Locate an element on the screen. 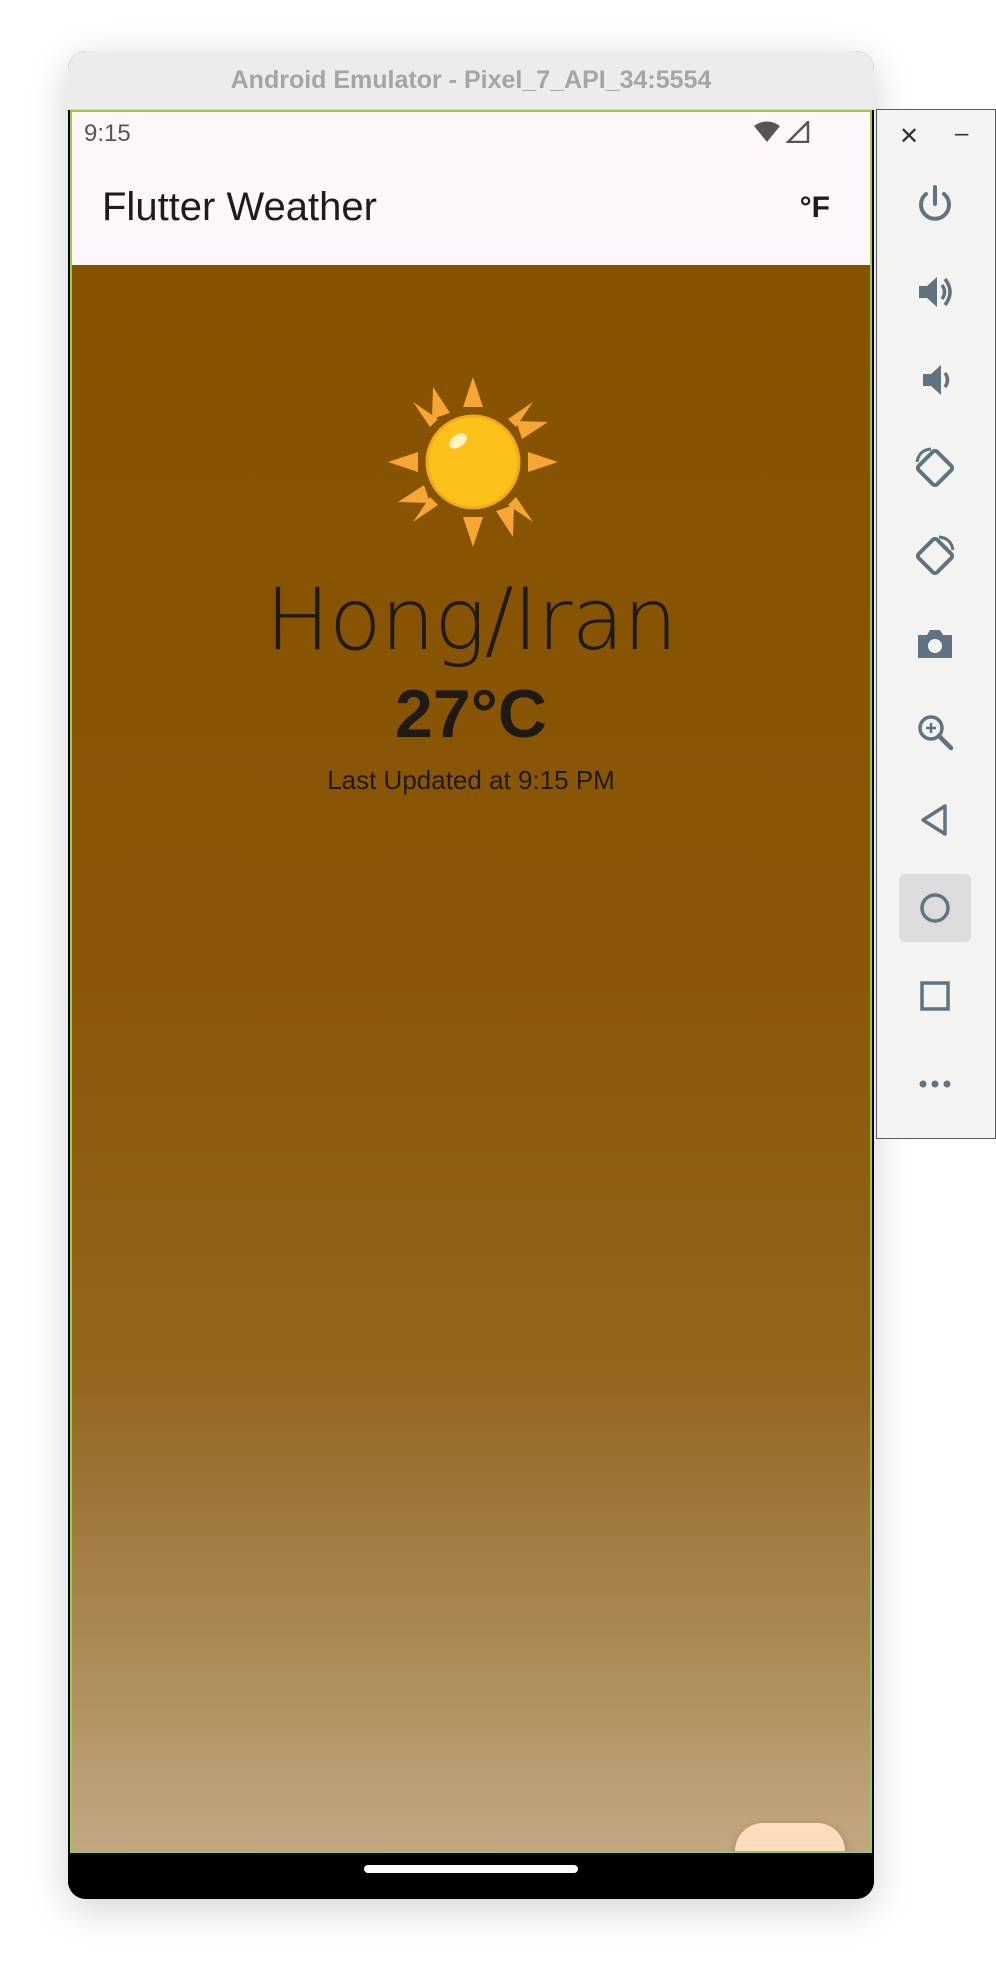  search-button is located at coordinates (790, 1837).